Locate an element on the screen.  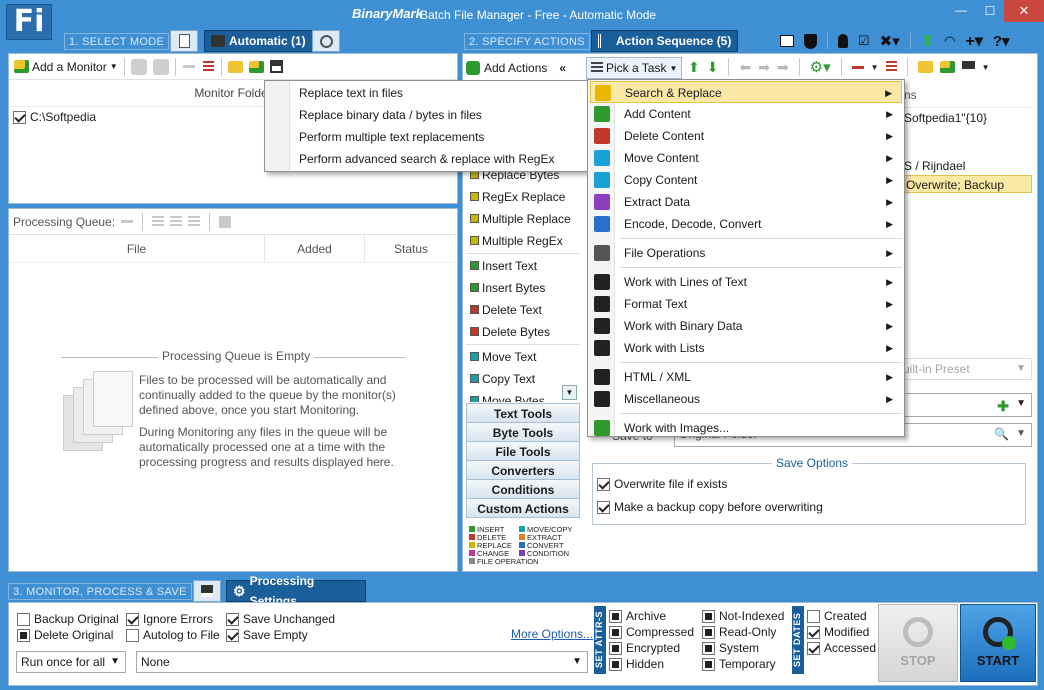
lightbulb-icon is located at coordinates (843, 41).